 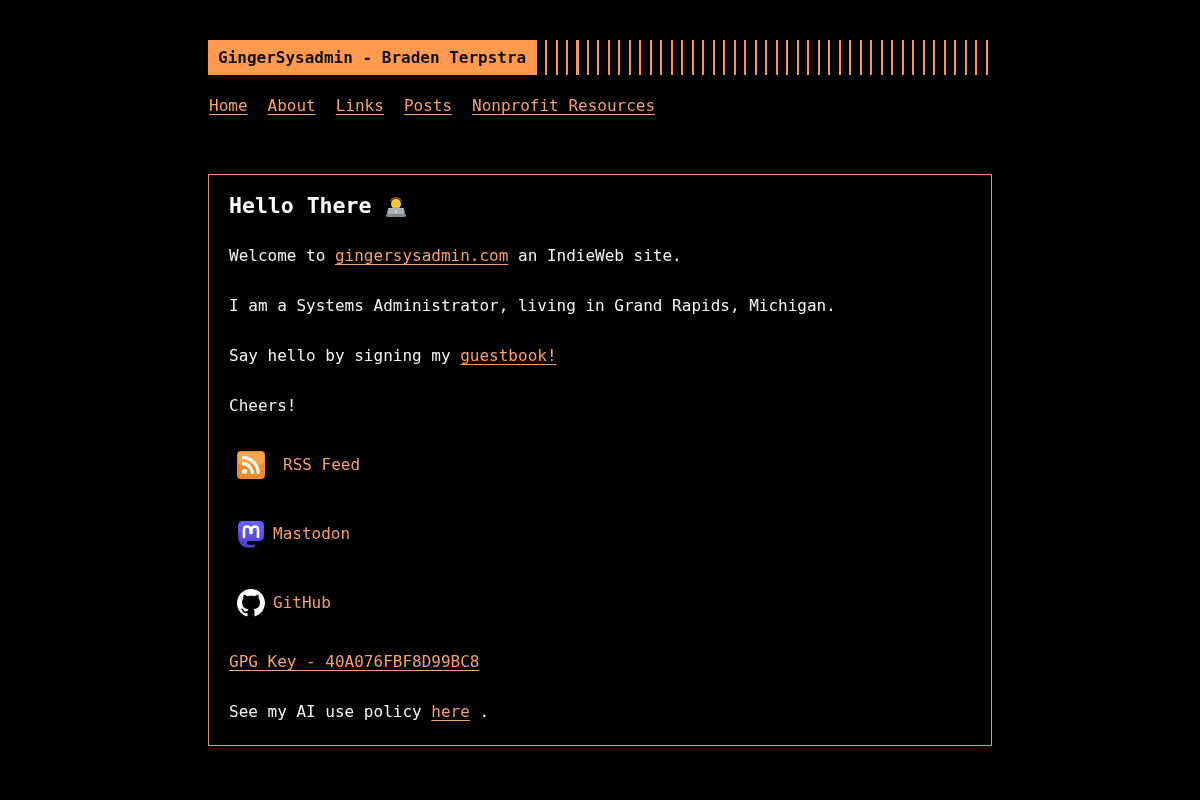 I want to click on paragraph-text: I am a Systems Administrator, living in Grand Rapids, Michigan., so click(x=533, y=306).